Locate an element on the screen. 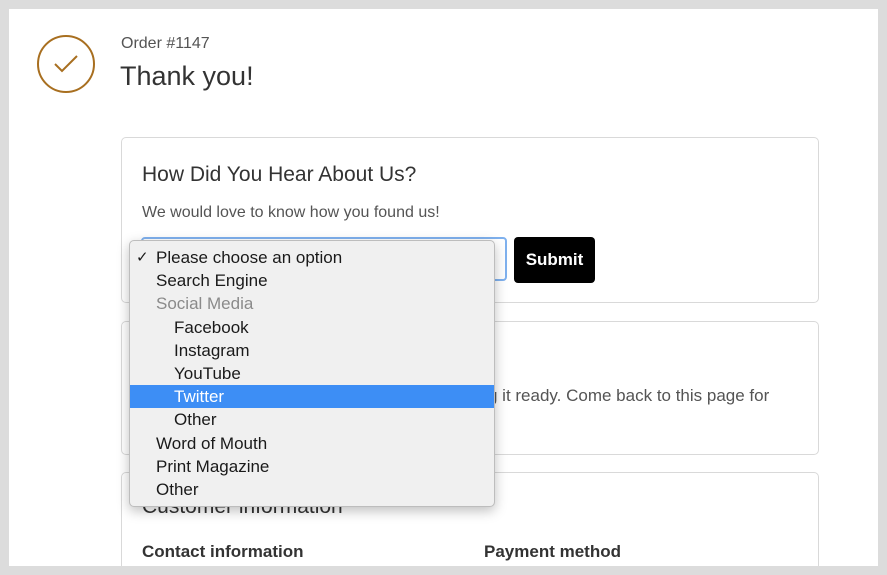 The height and width of the screenshot is (575, 887). dropdown-option-label: Search Engine is located at coordinates (212, 281).